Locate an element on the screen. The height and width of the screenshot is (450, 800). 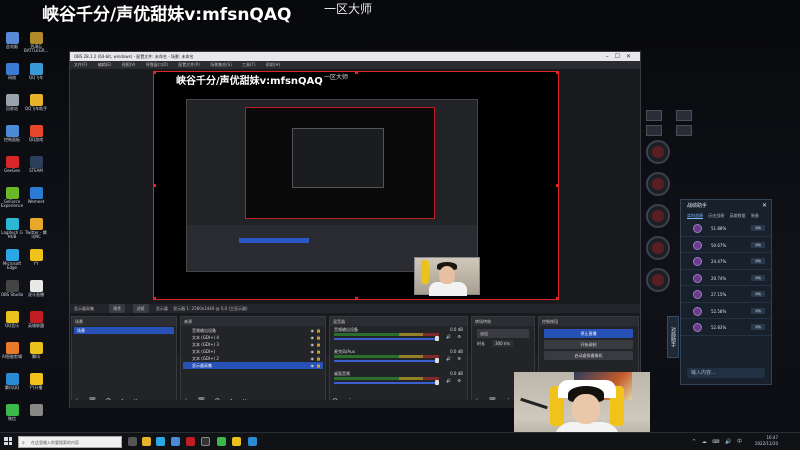
properties-button: 属性 is located at coordinates (117, 308).